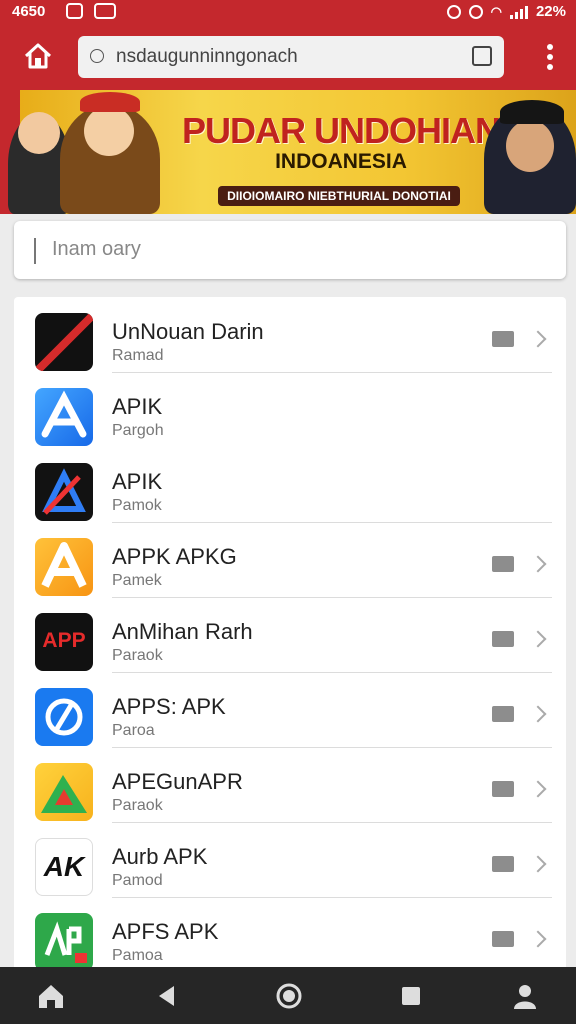 The image size is (576, 1024). What do you see at coordinates (137, 880) in the screenshot?
I see `app-subtitle: Pamod` at bounding box center [137, 880].